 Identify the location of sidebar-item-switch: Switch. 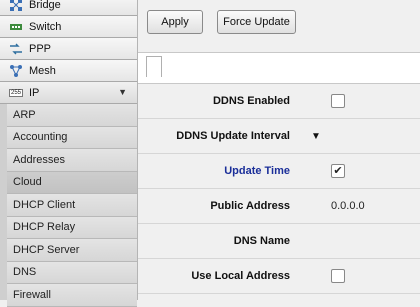
(68, 27).